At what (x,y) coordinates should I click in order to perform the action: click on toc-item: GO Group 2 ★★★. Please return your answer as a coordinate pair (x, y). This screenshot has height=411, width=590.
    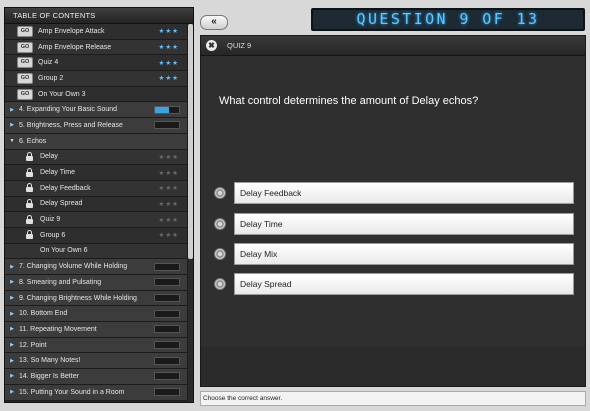
    Looking at the image, I should click on (96, 79).